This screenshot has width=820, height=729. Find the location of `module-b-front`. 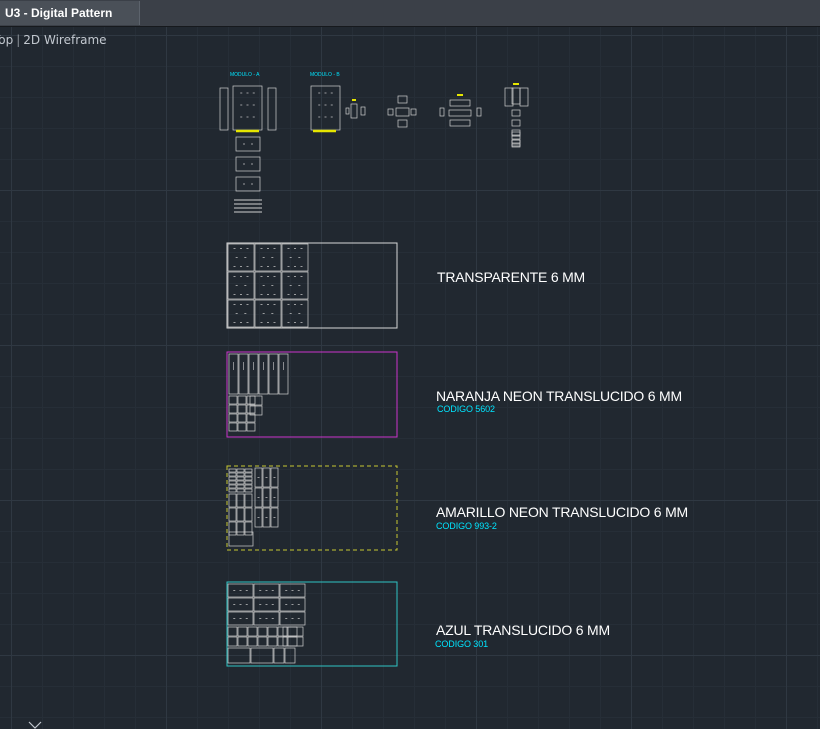

module-b-front is located at coordinates (325, 108).